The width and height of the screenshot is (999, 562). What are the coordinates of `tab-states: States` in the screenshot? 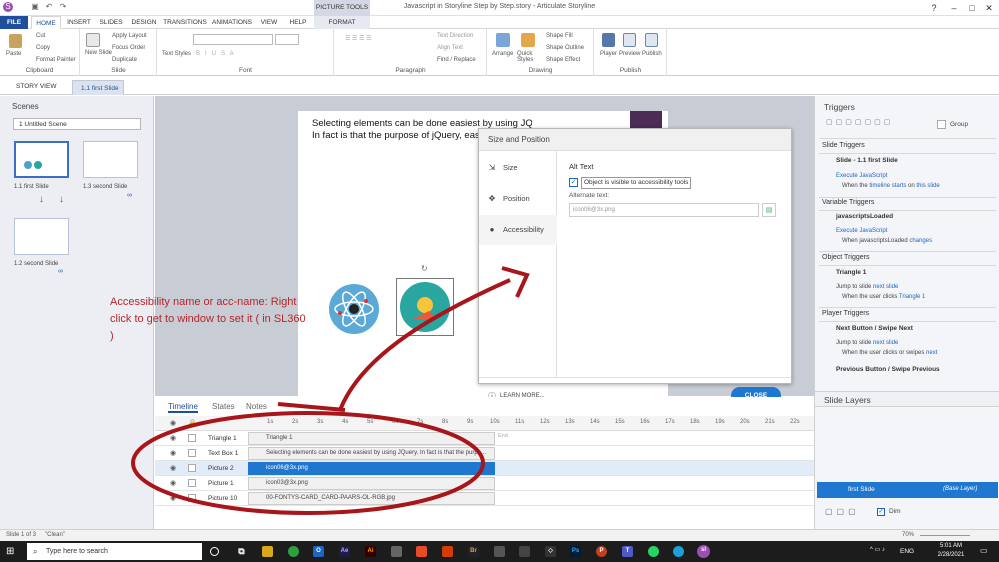 It's located at (223, 406).